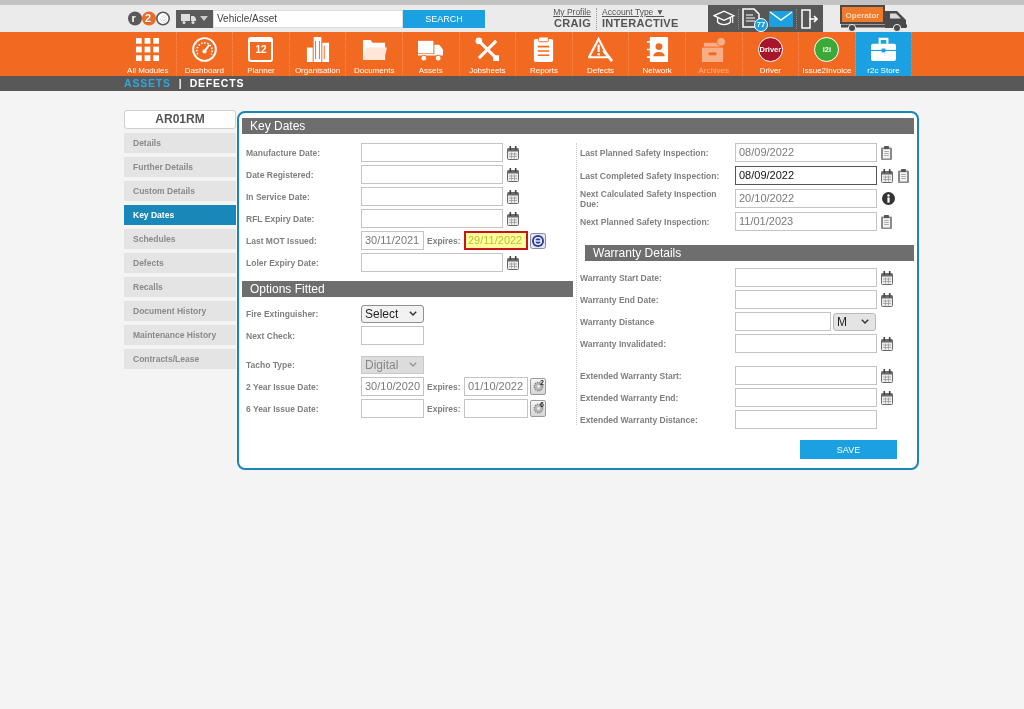 The image size is (1024, 709). What do you see at coordinates (714, 49) in the screenshot?
I see `drawer-icon` at bounding box center [714, 49].